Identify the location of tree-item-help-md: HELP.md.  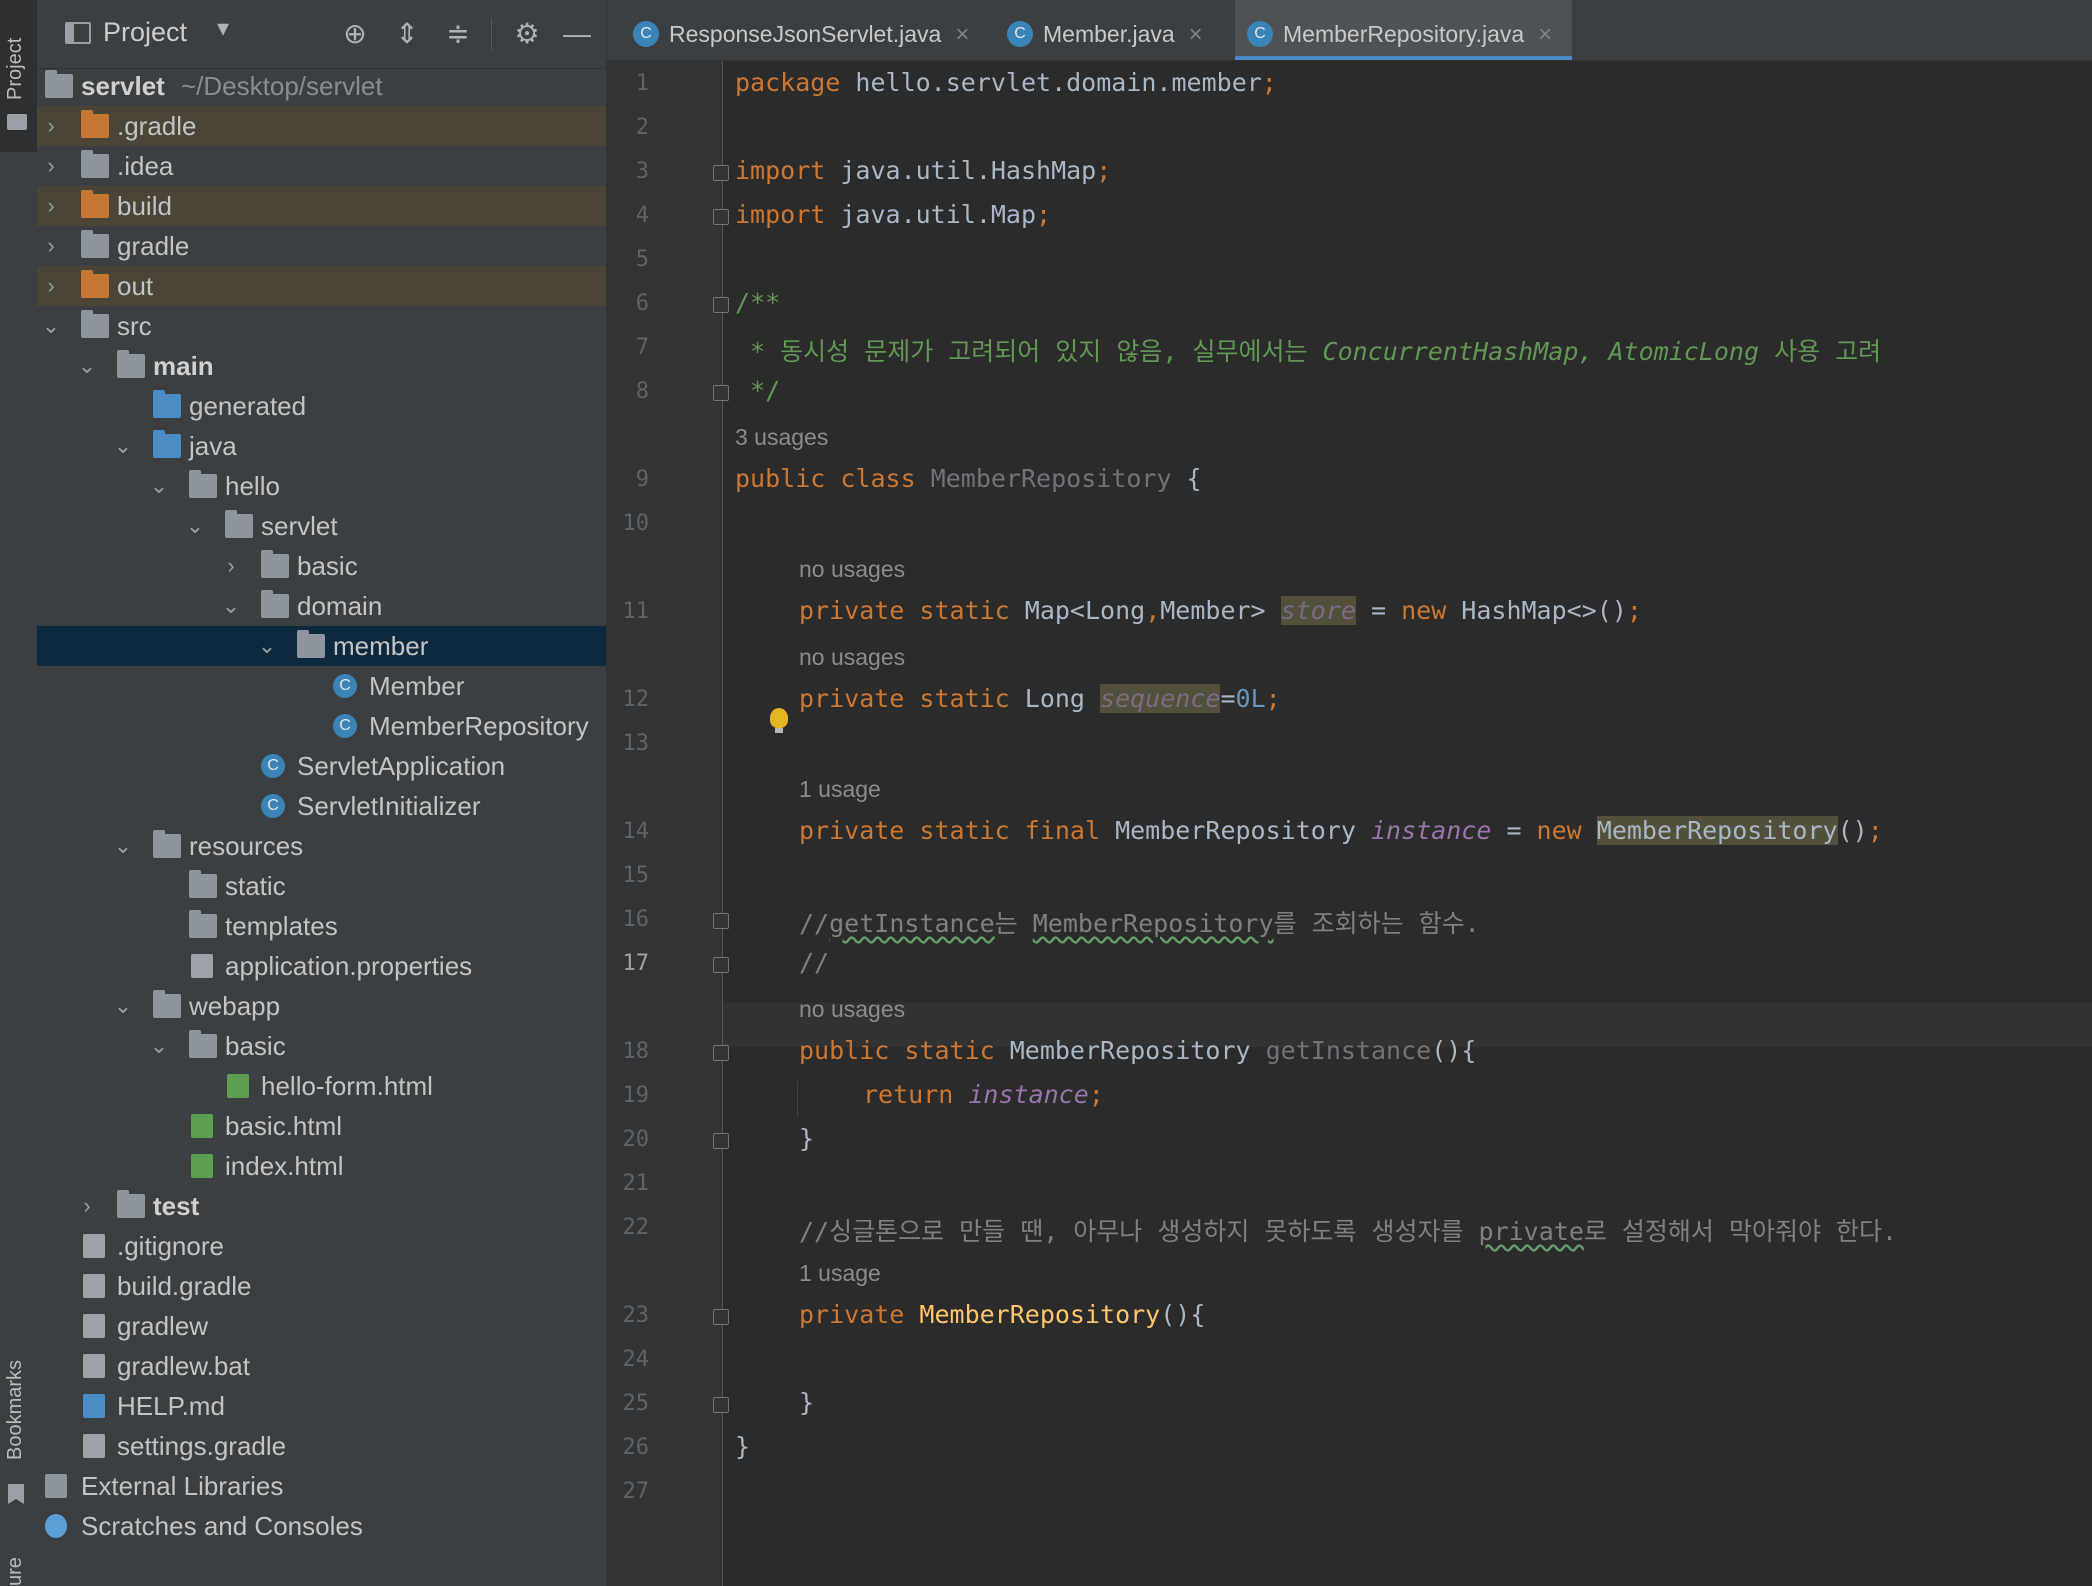
(321, 1406).